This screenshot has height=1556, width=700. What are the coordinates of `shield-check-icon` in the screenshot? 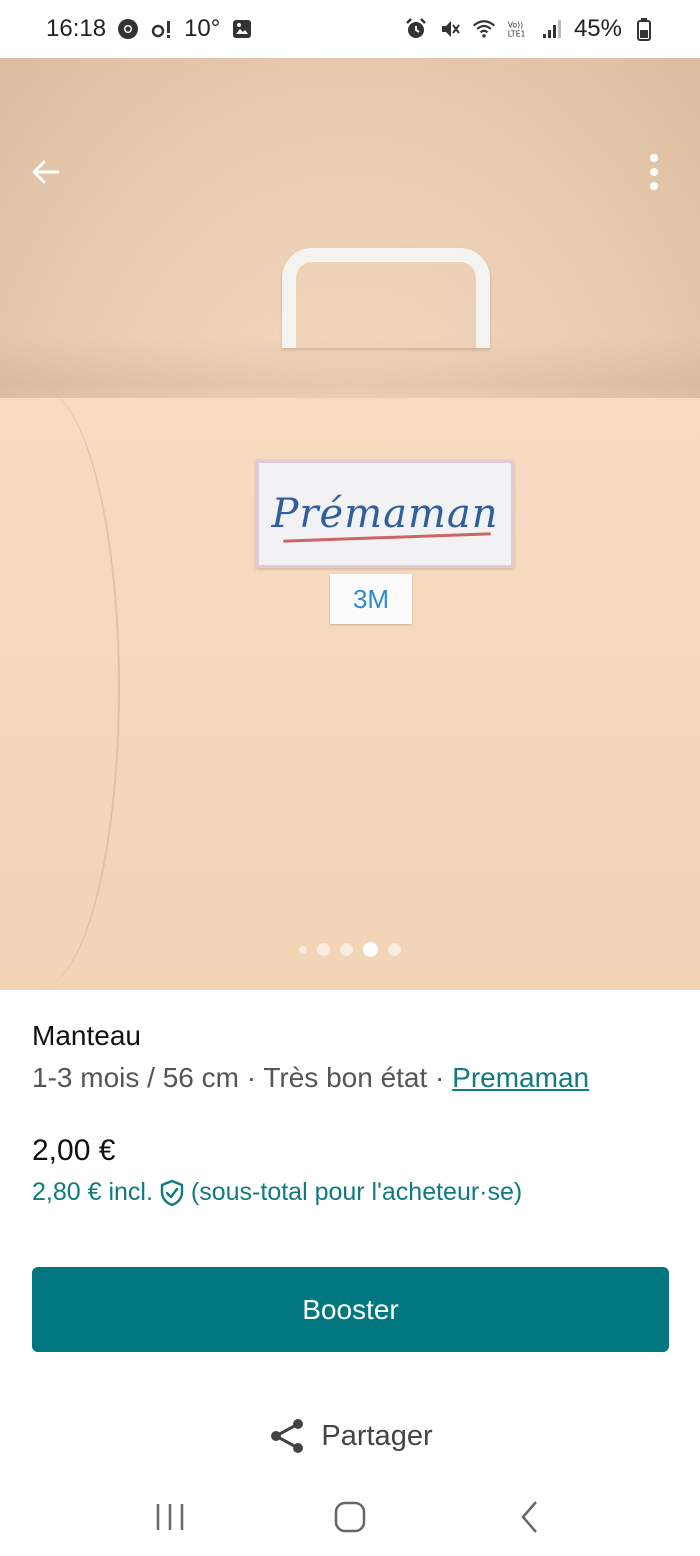 It's located at (172, 1192).